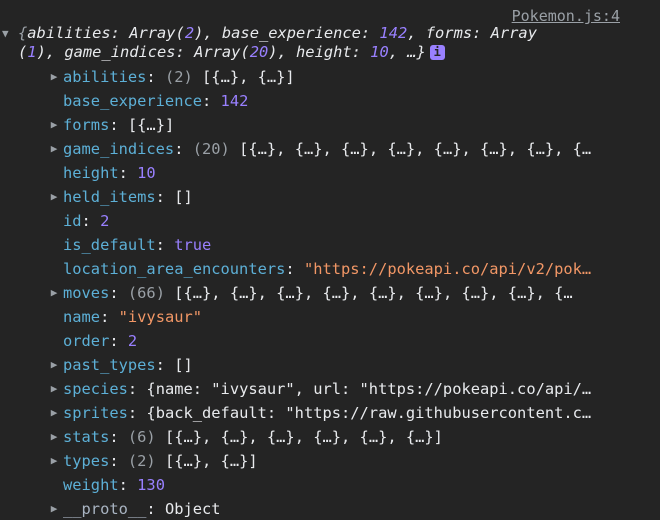 The height and width of the screenshot is (520, 660). I want to click on property-key: is_default, so click(109, 245).